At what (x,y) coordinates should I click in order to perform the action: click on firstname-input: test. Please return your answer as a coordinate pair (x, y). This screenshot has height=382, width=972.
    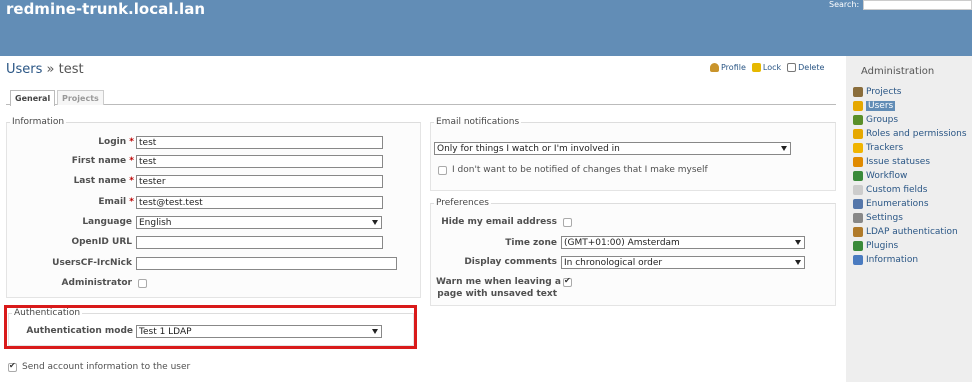
    Looking at the image, I should click on (259, 161).